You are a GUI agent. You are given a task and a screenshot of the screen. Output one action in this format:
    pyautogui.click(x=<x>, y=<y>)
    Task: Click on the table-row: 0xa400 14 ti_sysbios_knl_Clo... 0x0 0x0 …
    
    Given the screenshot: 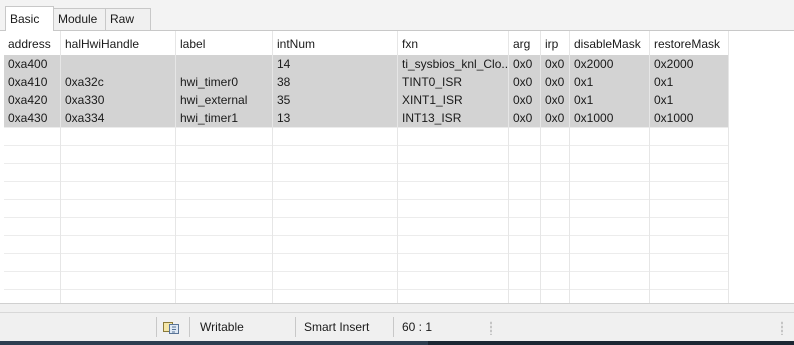 What is the action you would take?
    pyautogui.click(x=366, y=64)
    